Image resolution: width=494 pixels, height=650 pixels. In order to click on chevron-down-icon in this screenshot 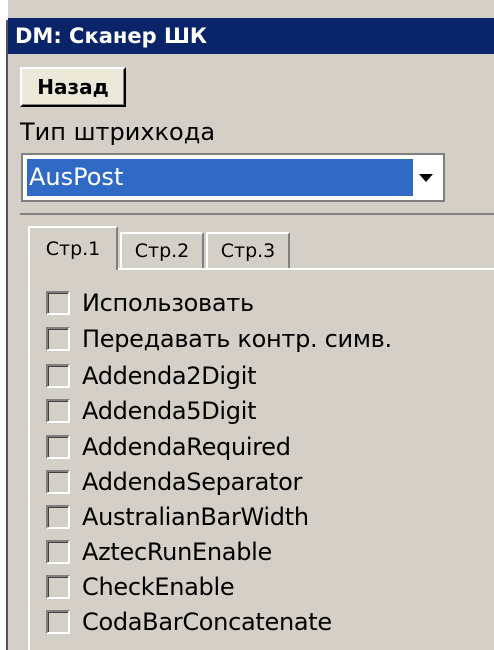, I will do `click(426, 178)`.